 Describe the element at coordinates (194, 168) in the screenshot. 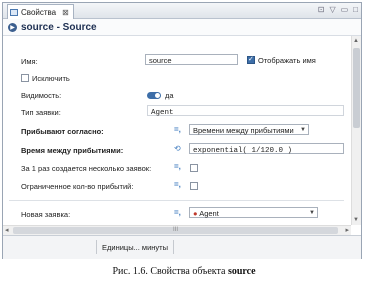

I see `multi-checkbox` at that location.